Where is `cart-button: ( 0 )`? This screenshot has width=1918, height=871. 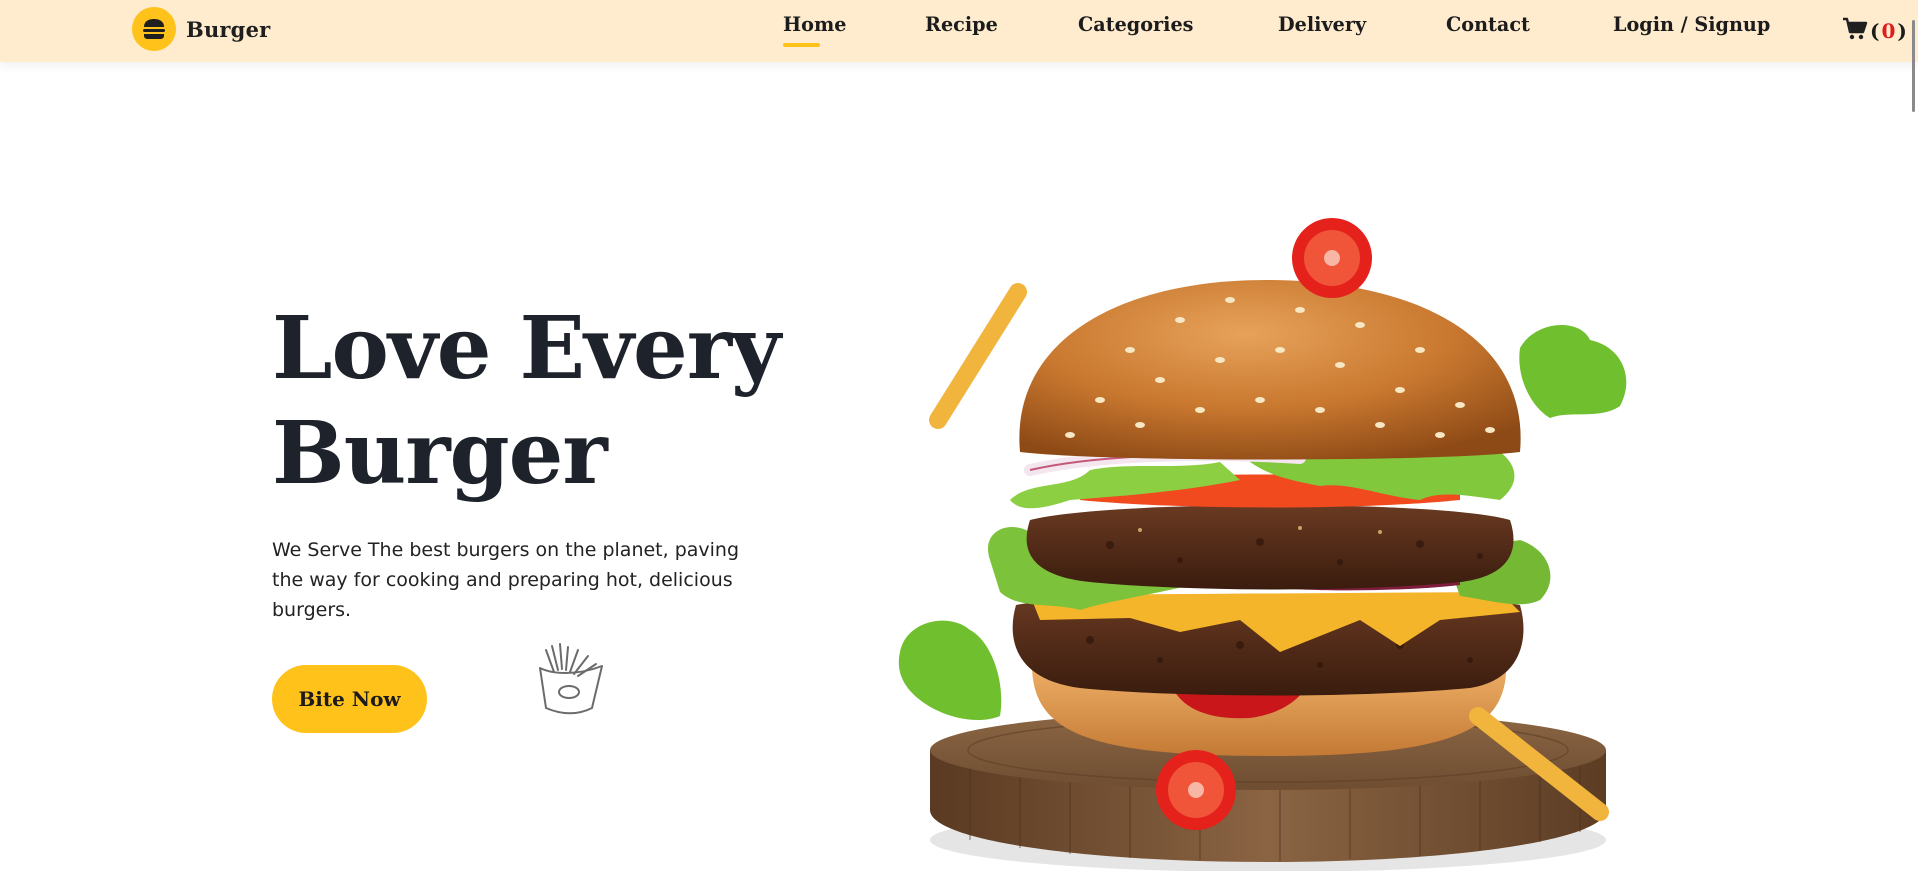
cart-button: ( 0 ) is located at coordinates (1874, 31).